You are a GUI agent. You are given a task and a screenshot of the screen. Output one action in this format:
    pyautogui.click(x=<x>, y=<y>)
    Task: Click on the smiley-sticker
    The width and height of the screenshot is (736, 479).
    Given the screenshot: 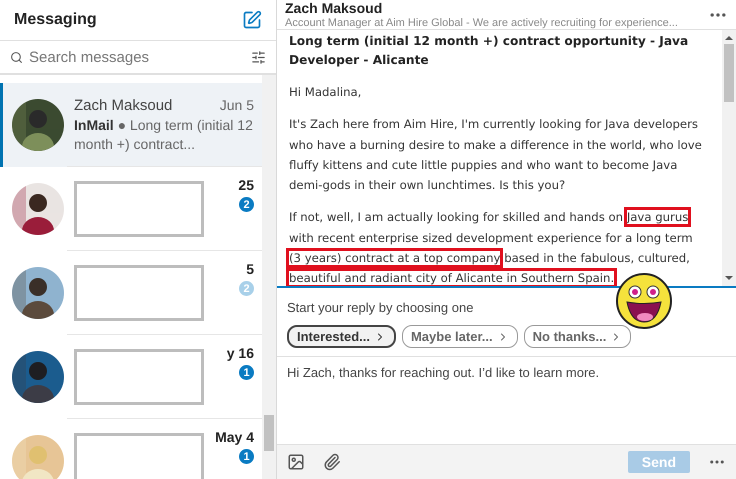 What is the action you would take?
    pyautogui.click(x=644, y=301)
    